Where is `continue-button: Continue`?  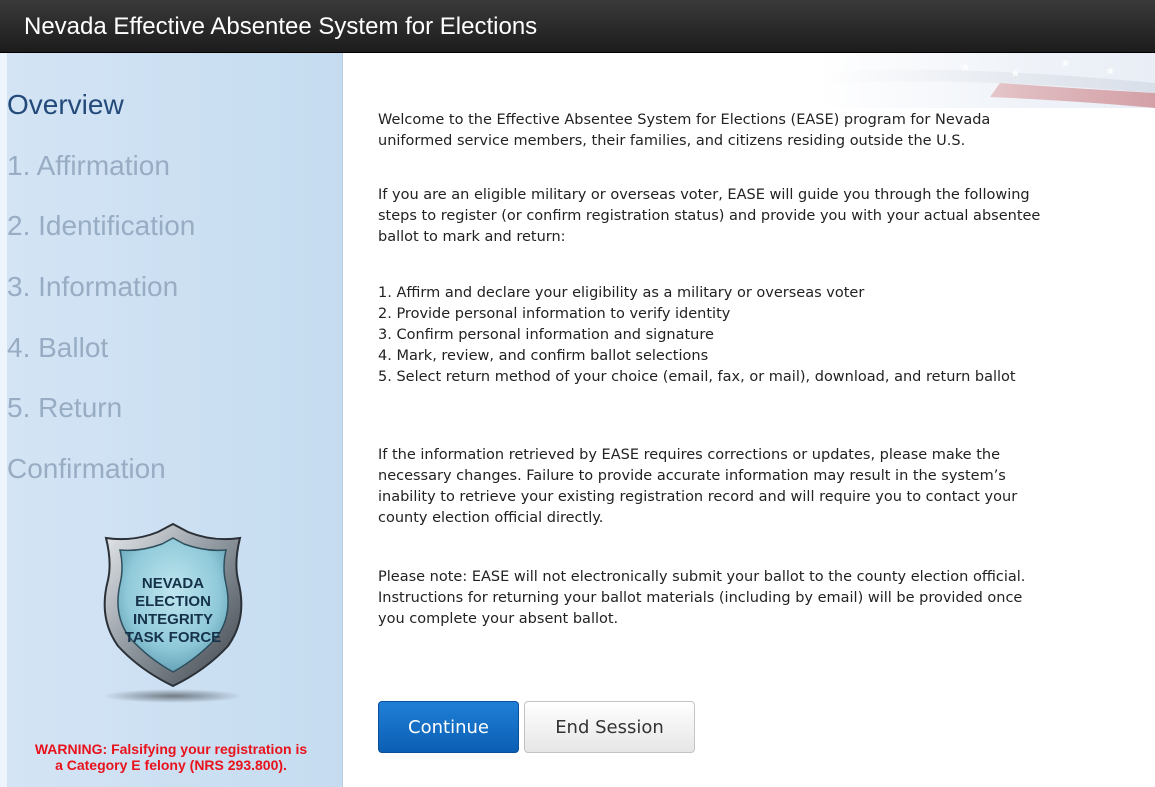 continue-button: Continue is located at coordinates (448, 727).